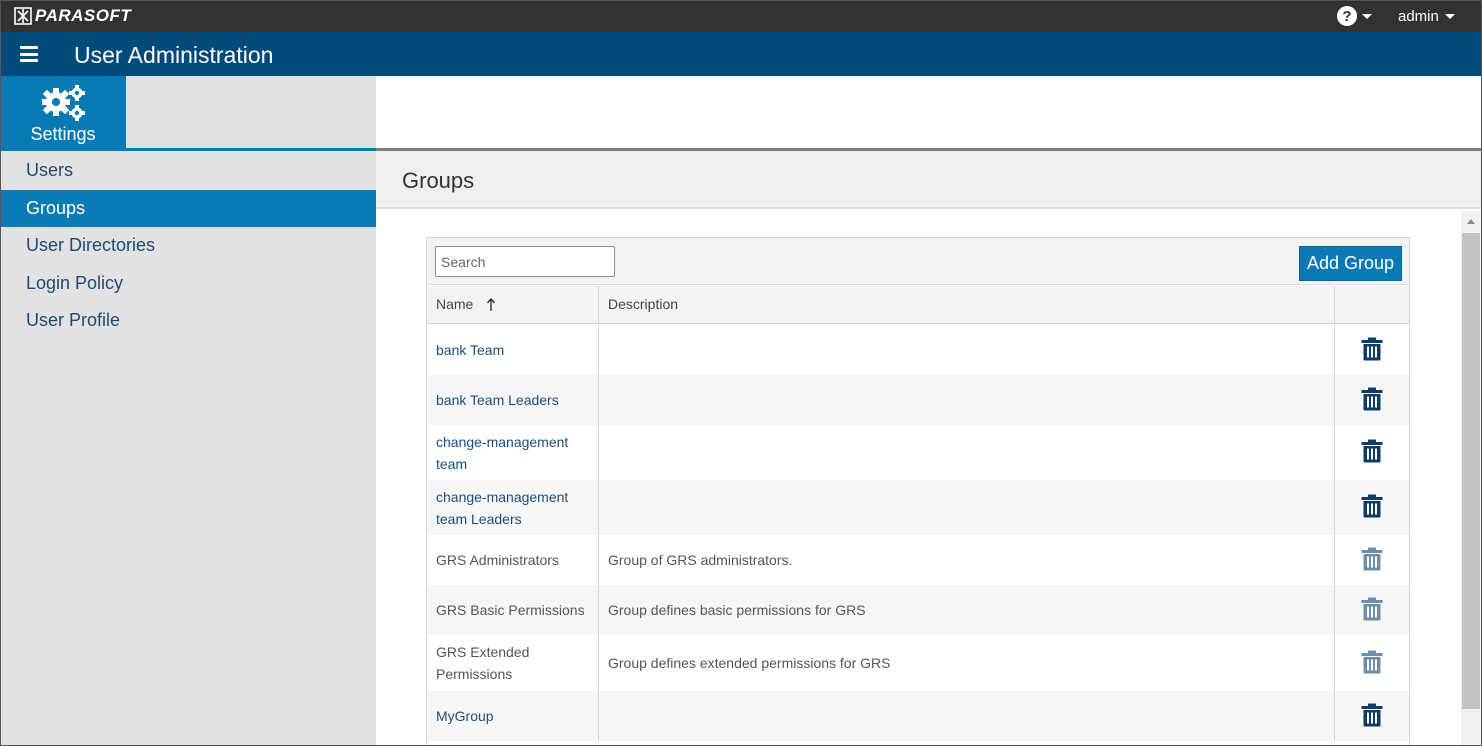  I want to click on table-row: bank Team, so click(918, 350).